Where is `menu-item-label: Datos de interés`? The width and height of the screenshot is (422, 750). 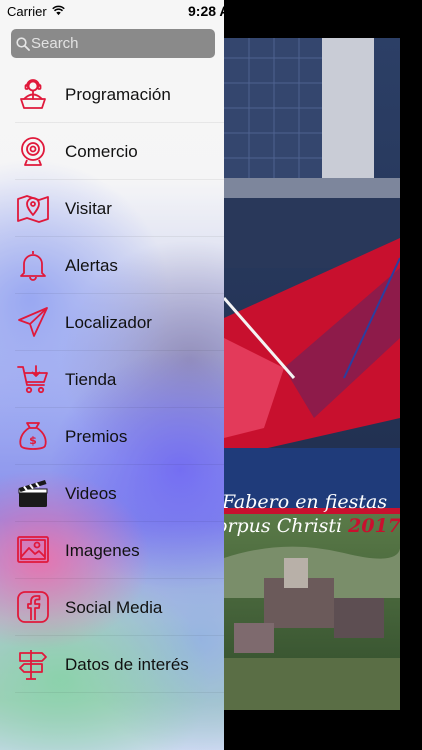
menu-item-label: Datos de interés is located at coordinates (127, 664).